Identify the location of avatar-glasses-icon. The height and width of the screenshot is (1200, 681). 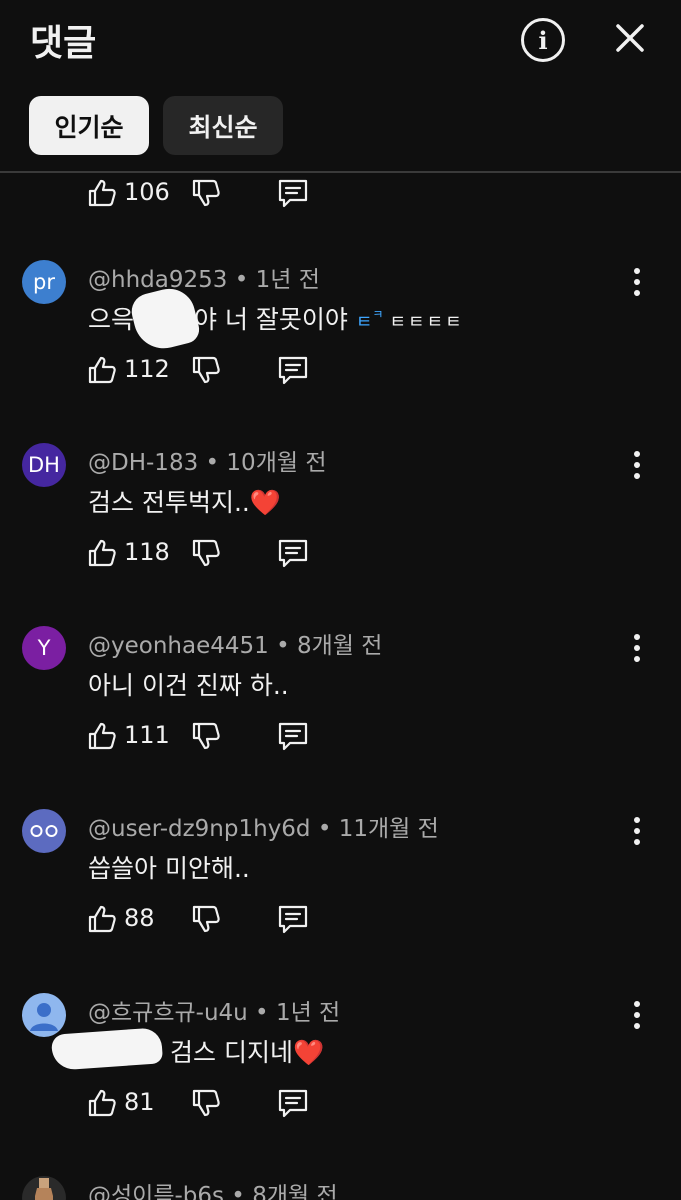
(44, 831).